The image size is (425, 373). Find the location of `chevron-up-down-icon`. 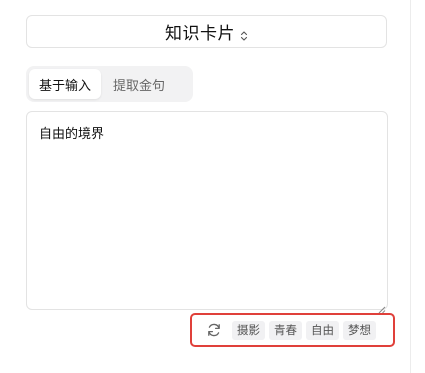

chevron-up-down-icon is located at coordinates (244, 34).